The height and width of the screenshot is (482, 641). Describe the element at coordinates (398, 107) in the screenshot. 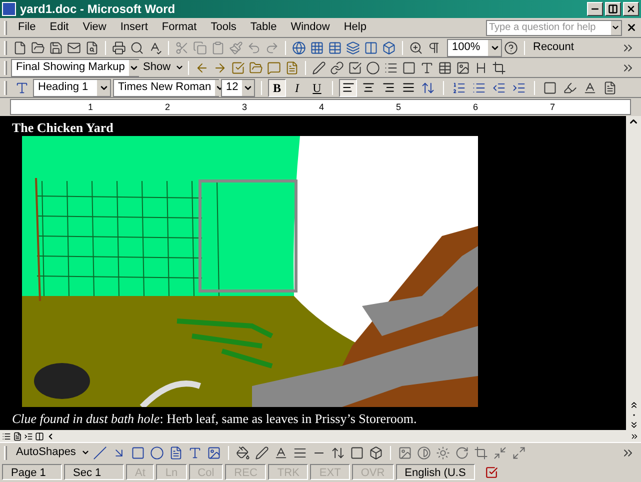

I see `ruler-number: 5` at that location.